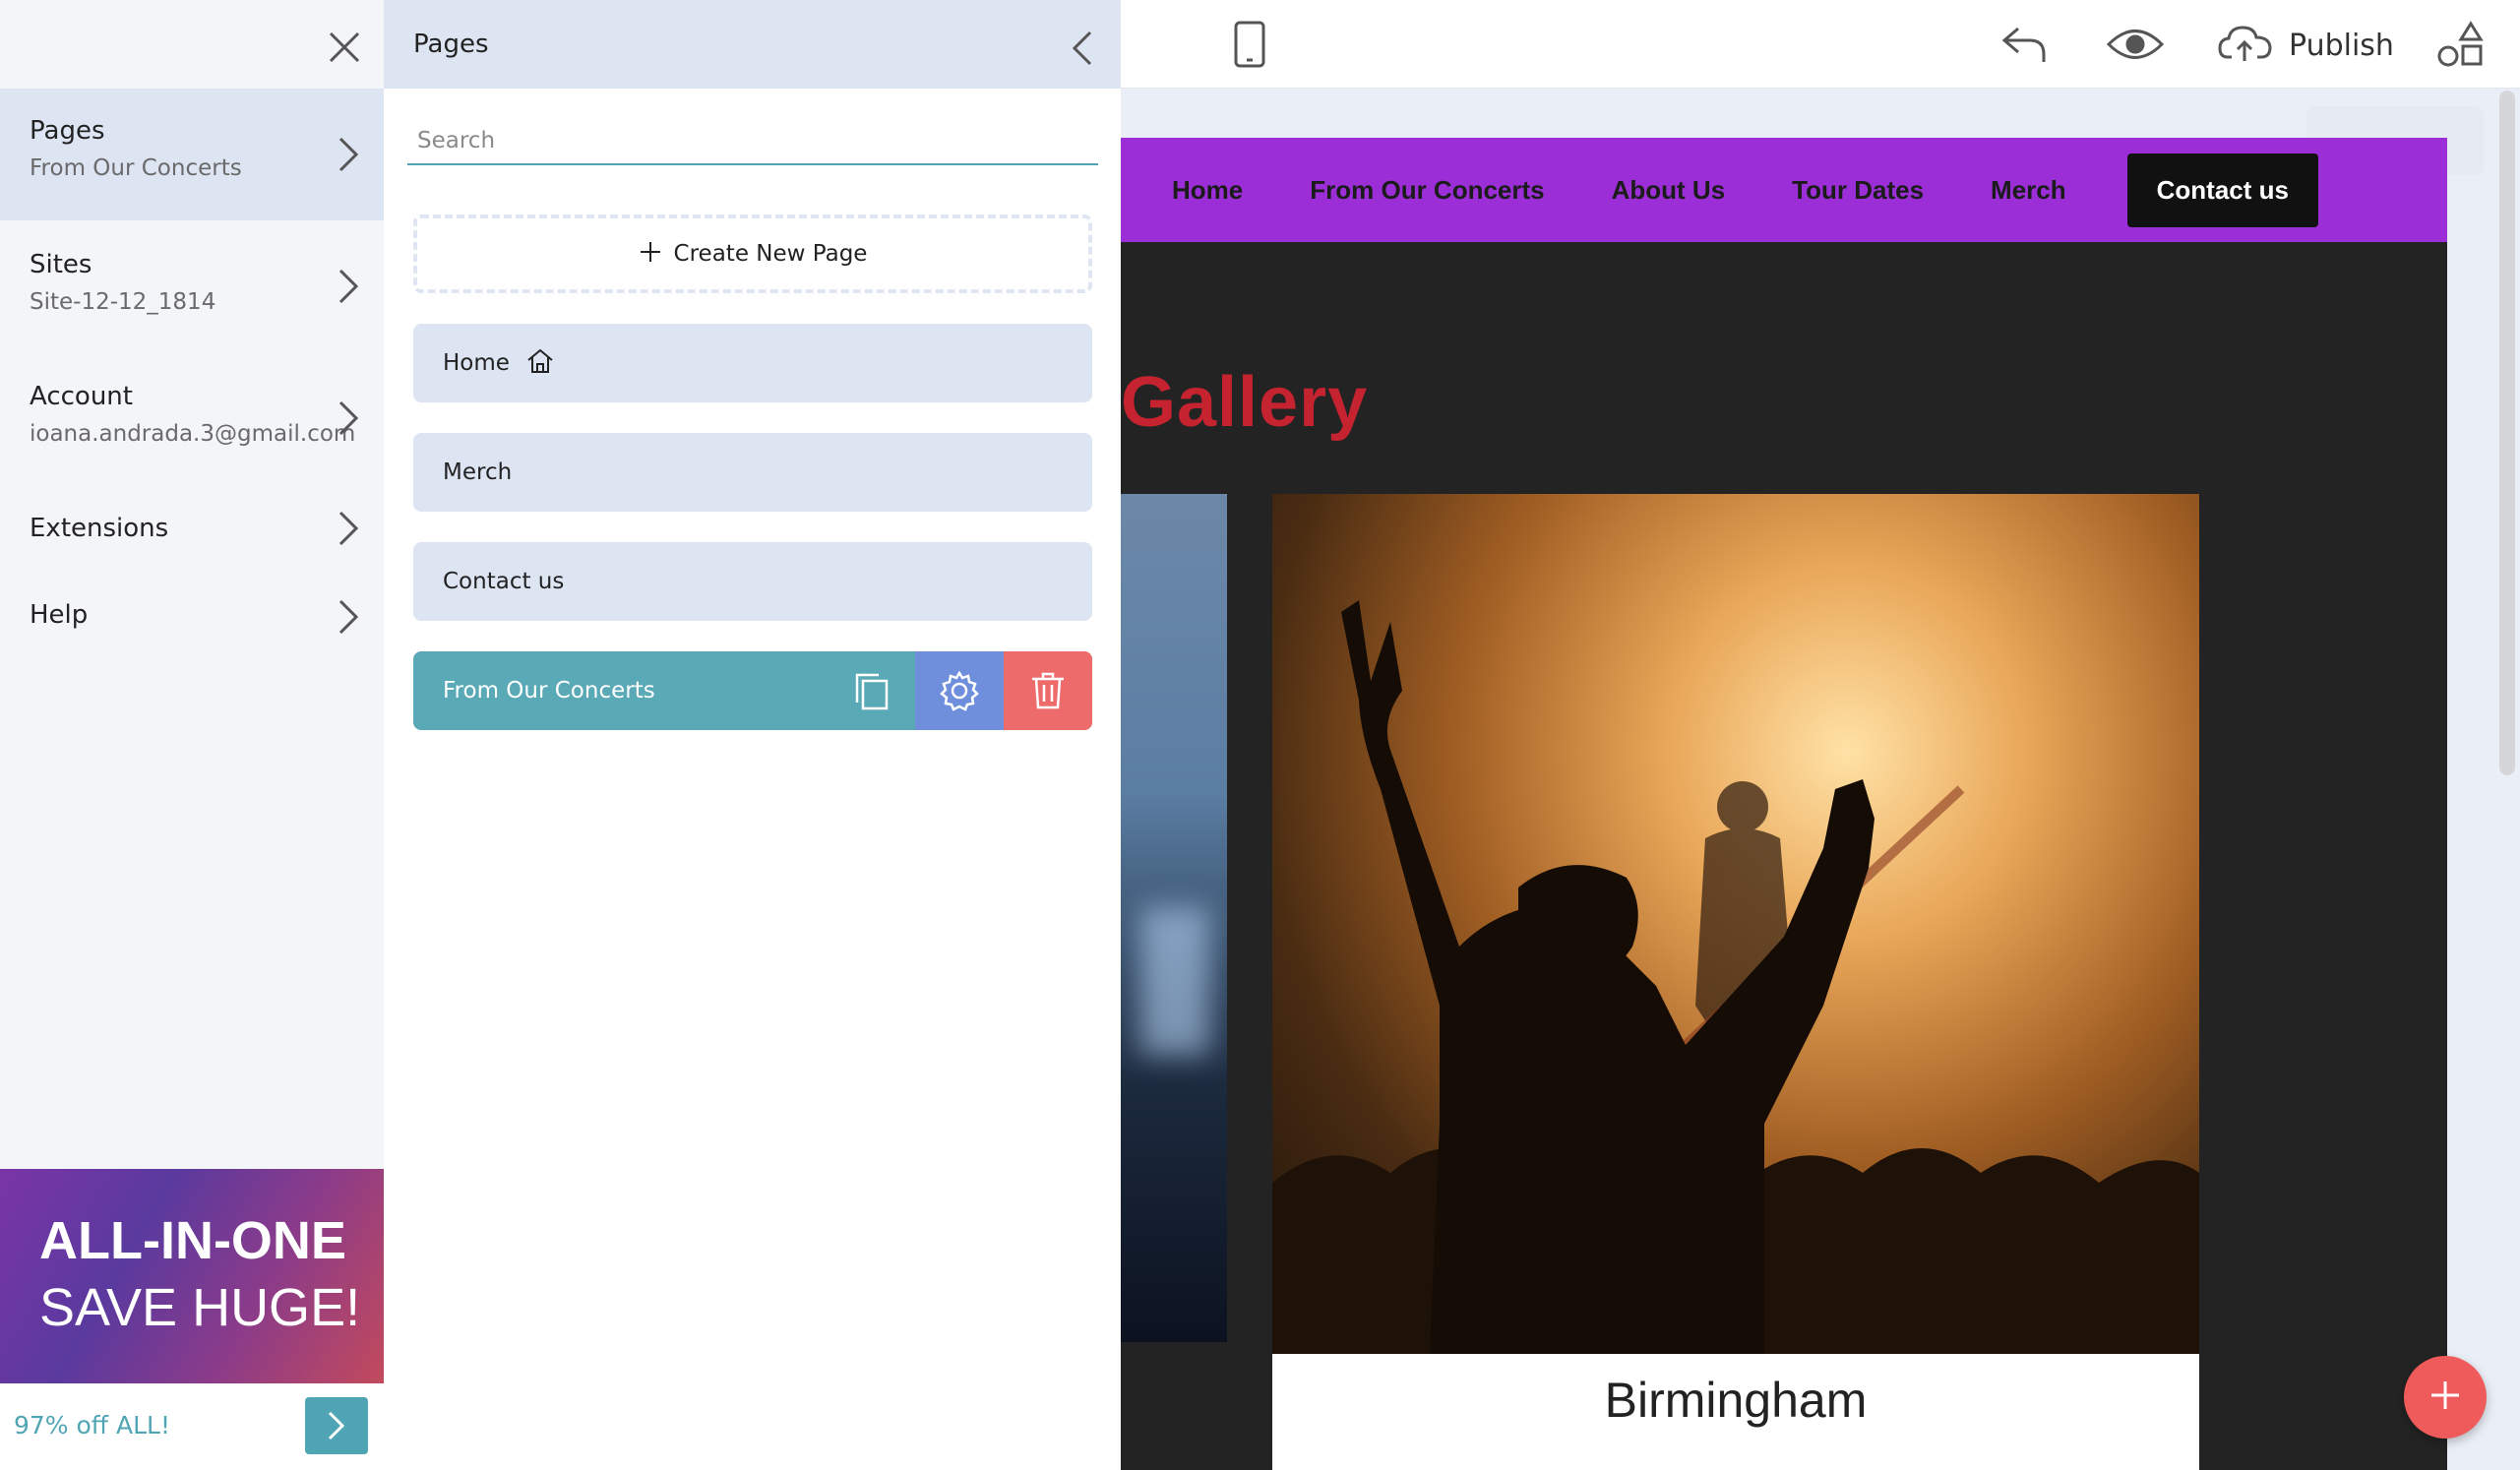 The height and width of the screenshot is (1470, 2520). Describe the element at coordinates (752, 44) in the screenshot. I see `pages-panel-header: Pages` at that location.